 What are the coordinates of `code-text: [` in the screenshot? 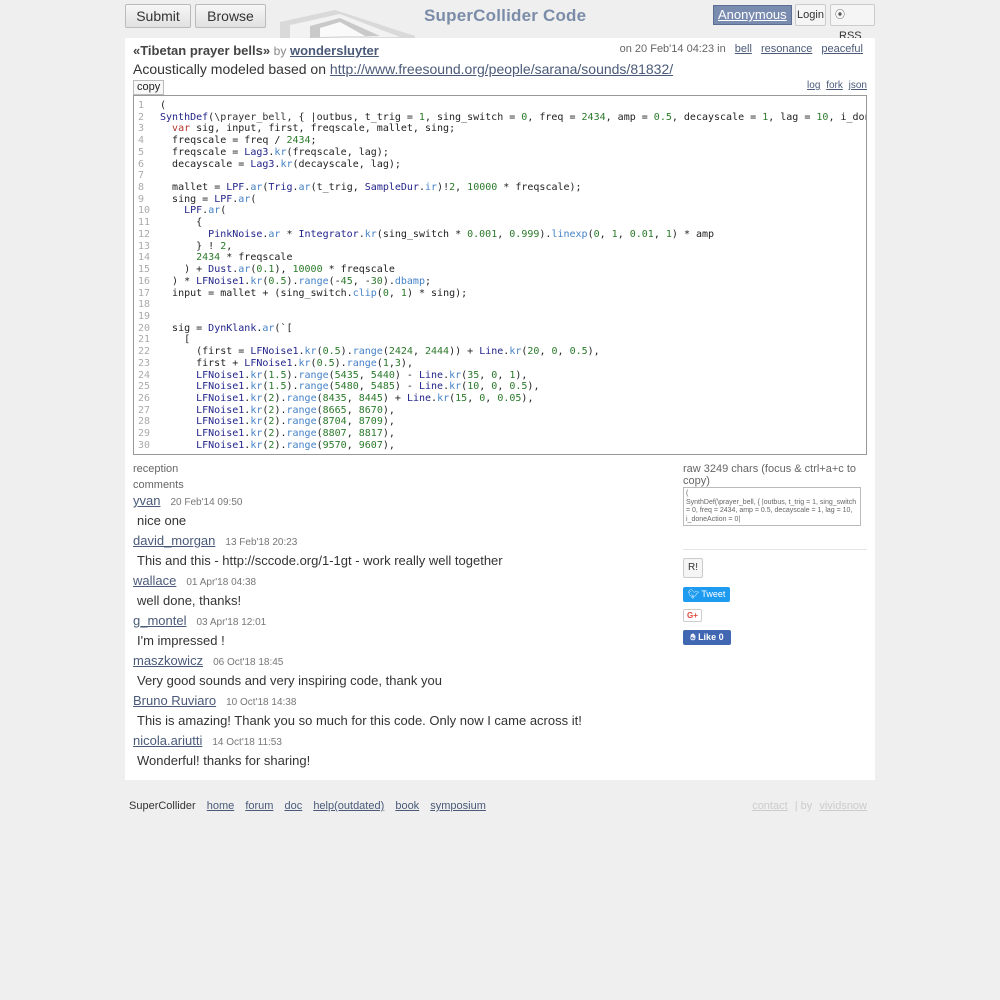 It's located at (175, 340).